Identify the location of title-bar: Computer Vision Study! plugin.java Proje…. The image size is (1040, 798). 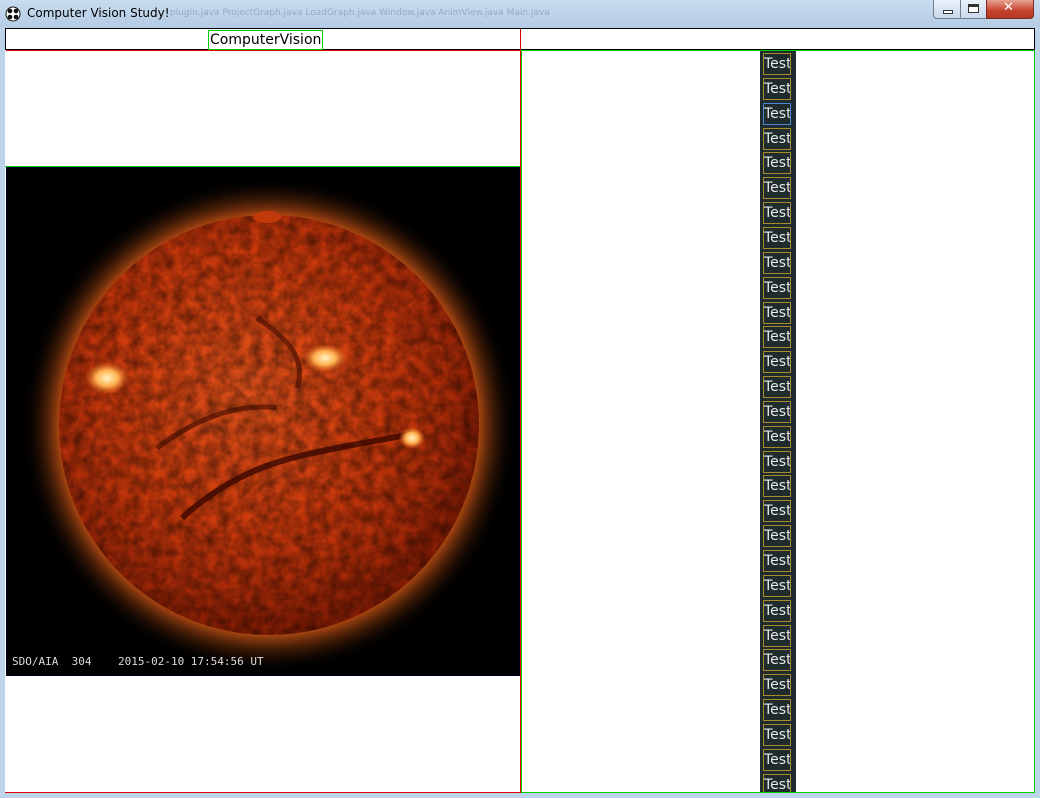
(520, 14).